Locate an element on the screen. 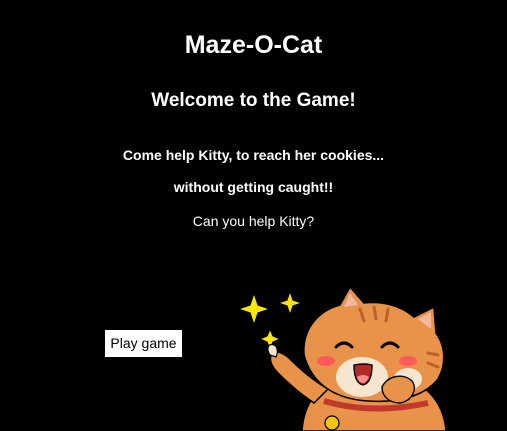  sparkle-icon is located at coordinates (270, 320).